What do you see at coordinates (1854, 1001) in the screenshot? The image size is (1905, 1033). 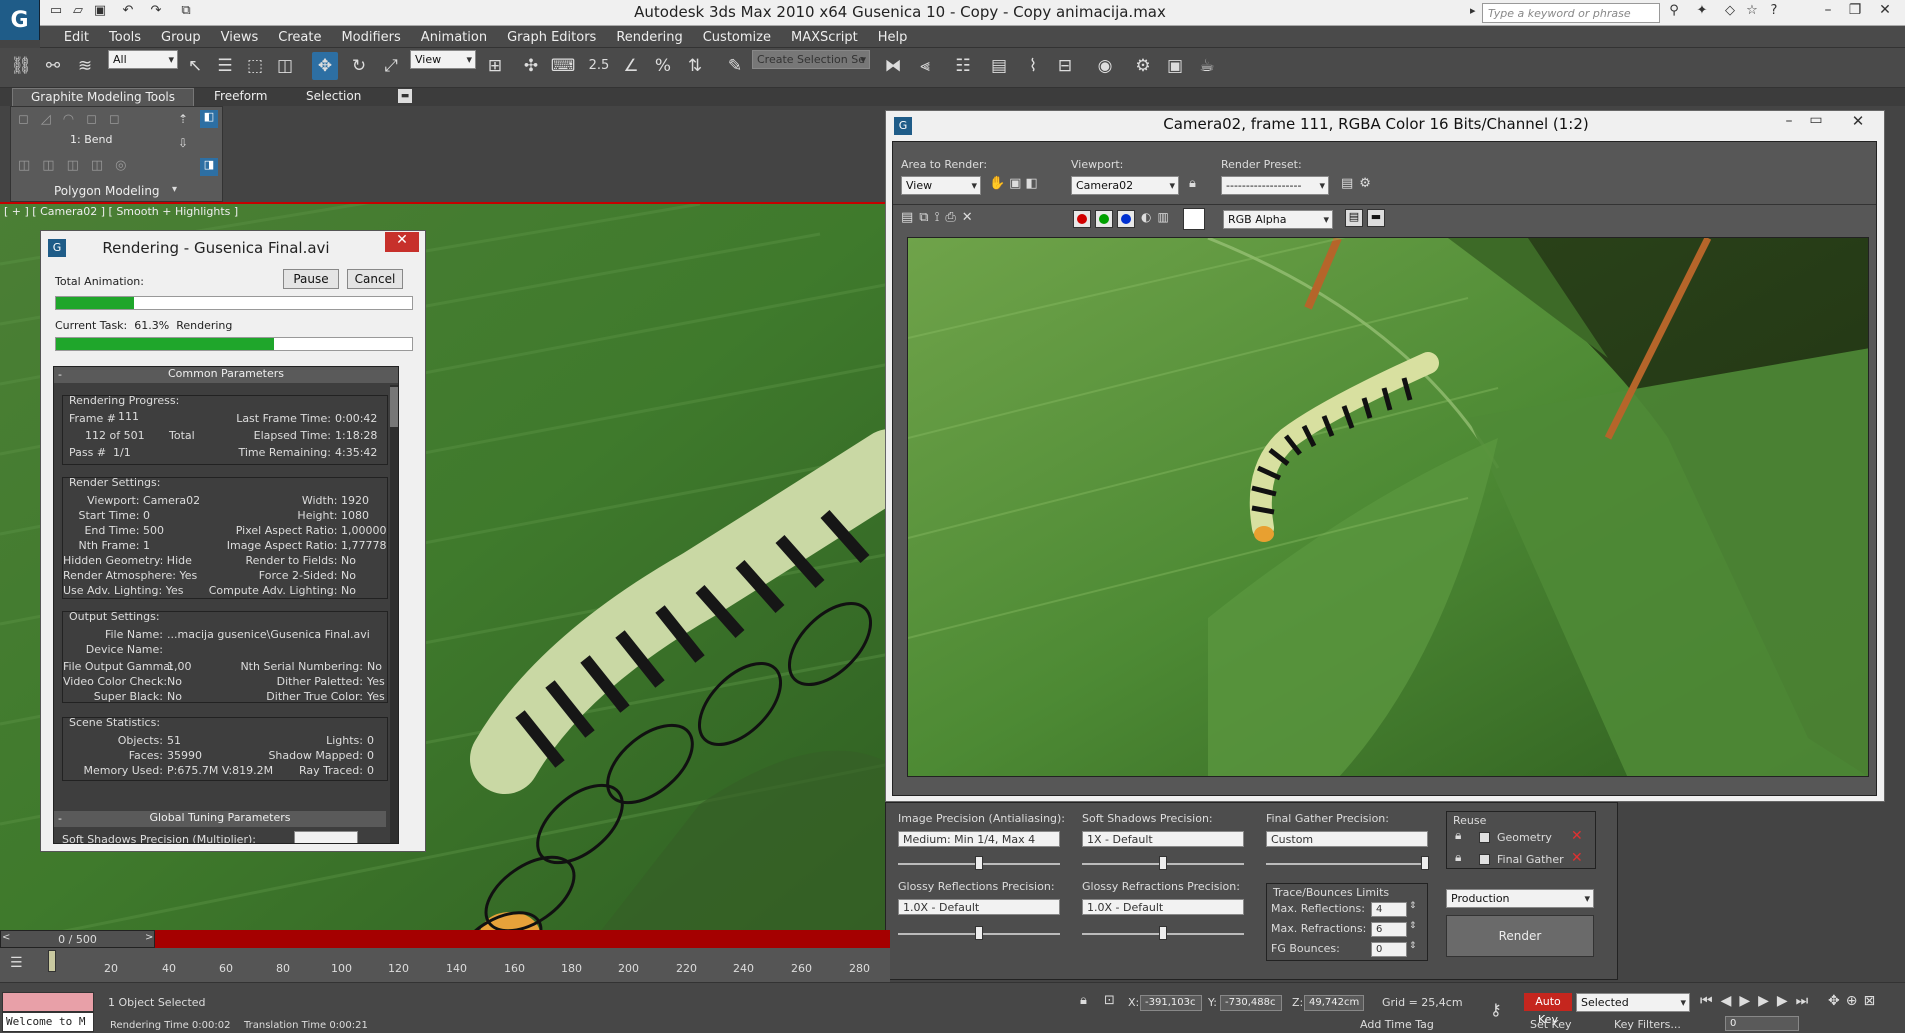 I see `viewport-navigation-controls: ✥⊕⊠` at bounding box center [1854, 1001].